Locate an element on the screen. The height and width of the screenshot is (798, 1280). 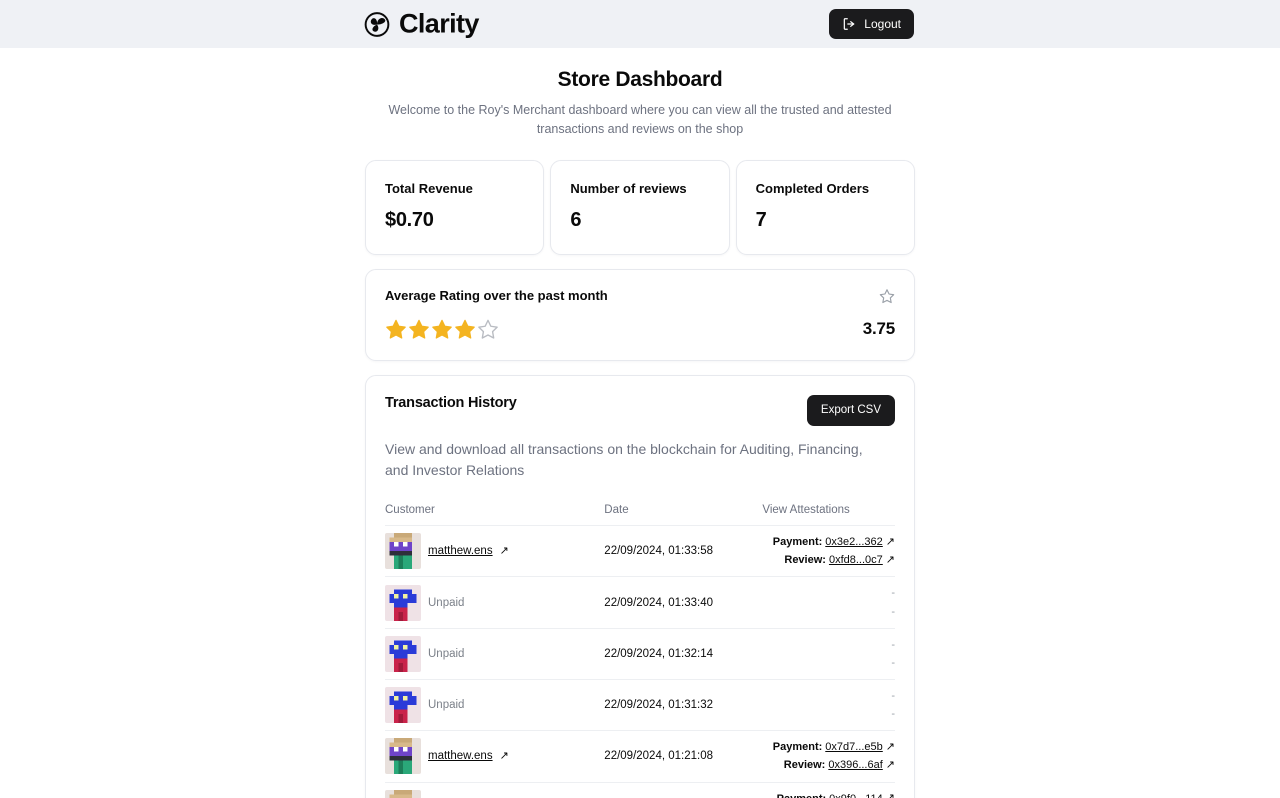
stat-card-total-revenue: Total Revenue $0.70 is located at coordinates (455, 207).